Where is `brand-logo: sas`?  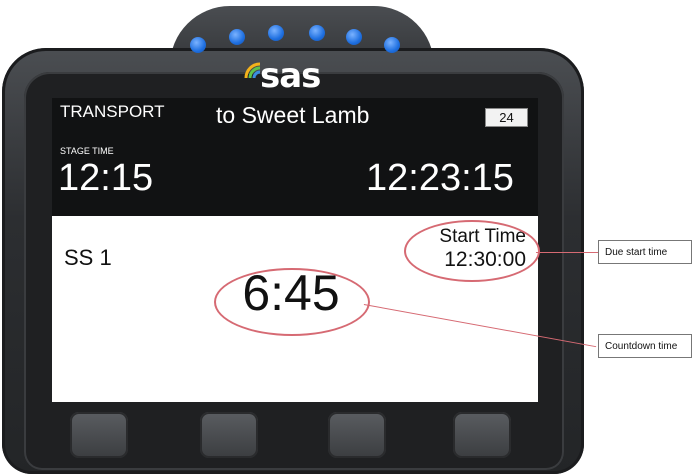 brand-logo: sas is located at coordinates (302, 76).